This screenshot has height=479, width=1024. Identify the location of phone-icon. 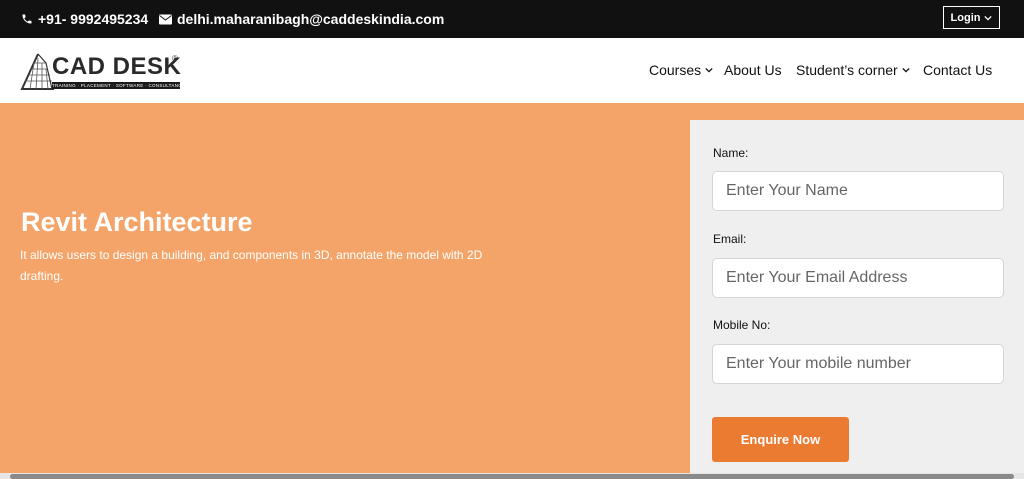
(27, 19).